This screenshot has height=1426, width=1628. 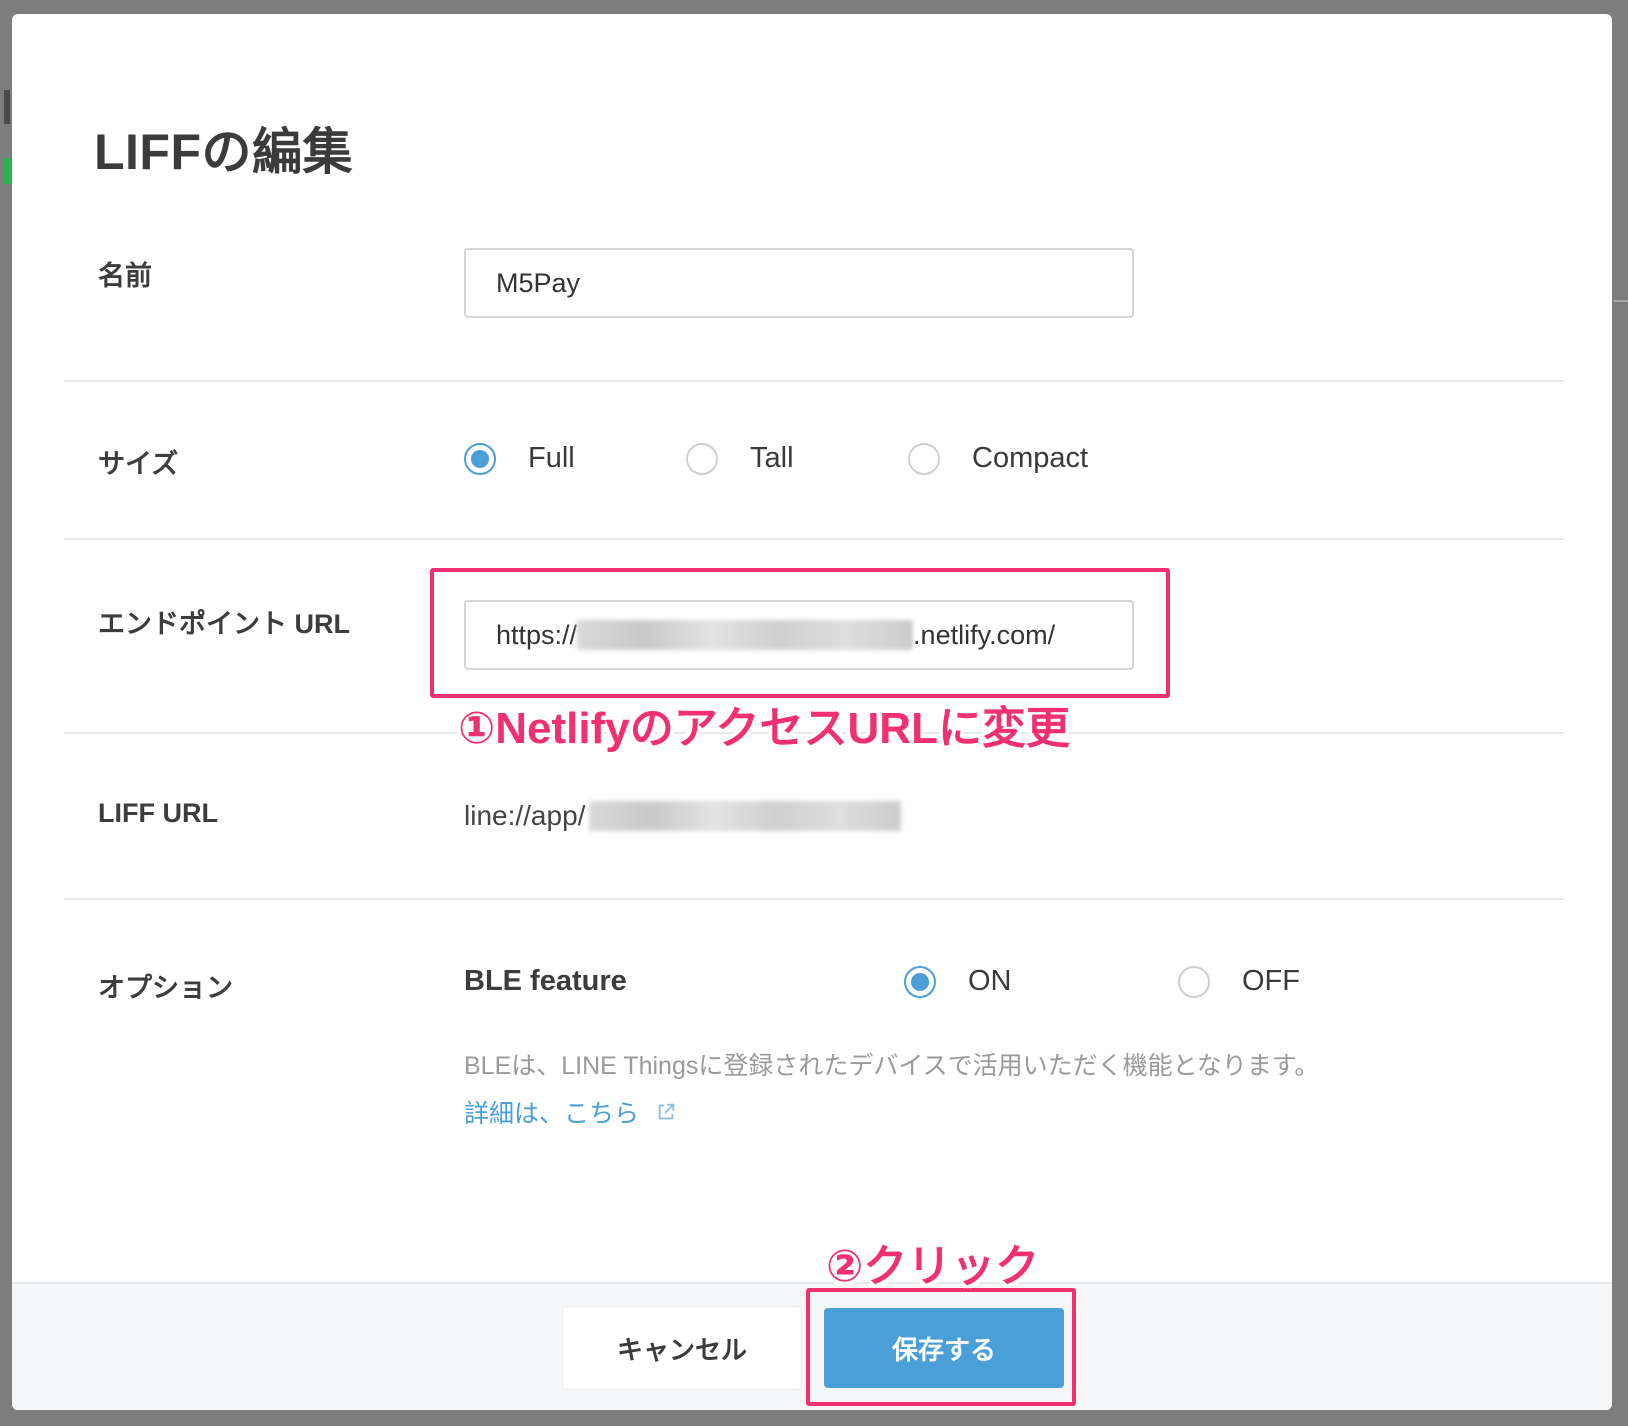 What do you see at coordinates (772, 458) in the screenshot?
I see `size-option-tall-label: Tall` at bounding box center [772, 458].